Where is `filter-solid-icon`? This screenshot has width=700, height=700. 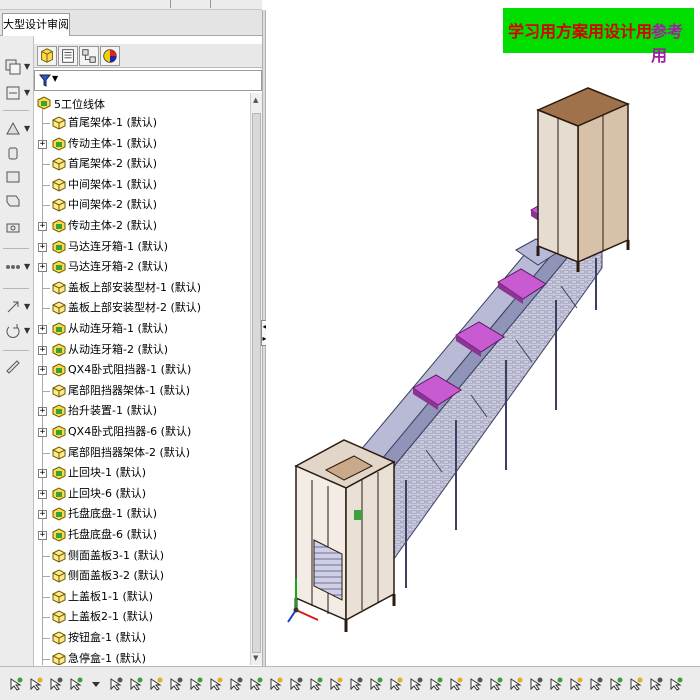
filter-solid-icon is located at coordinates (436, 684).